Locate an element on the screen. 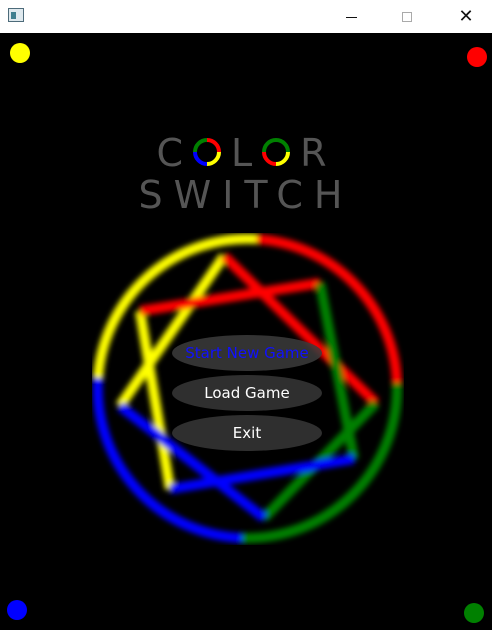 This screenshot has width=492, height=630. window-titlebar: ✕ is located at coordinates (246, 16).